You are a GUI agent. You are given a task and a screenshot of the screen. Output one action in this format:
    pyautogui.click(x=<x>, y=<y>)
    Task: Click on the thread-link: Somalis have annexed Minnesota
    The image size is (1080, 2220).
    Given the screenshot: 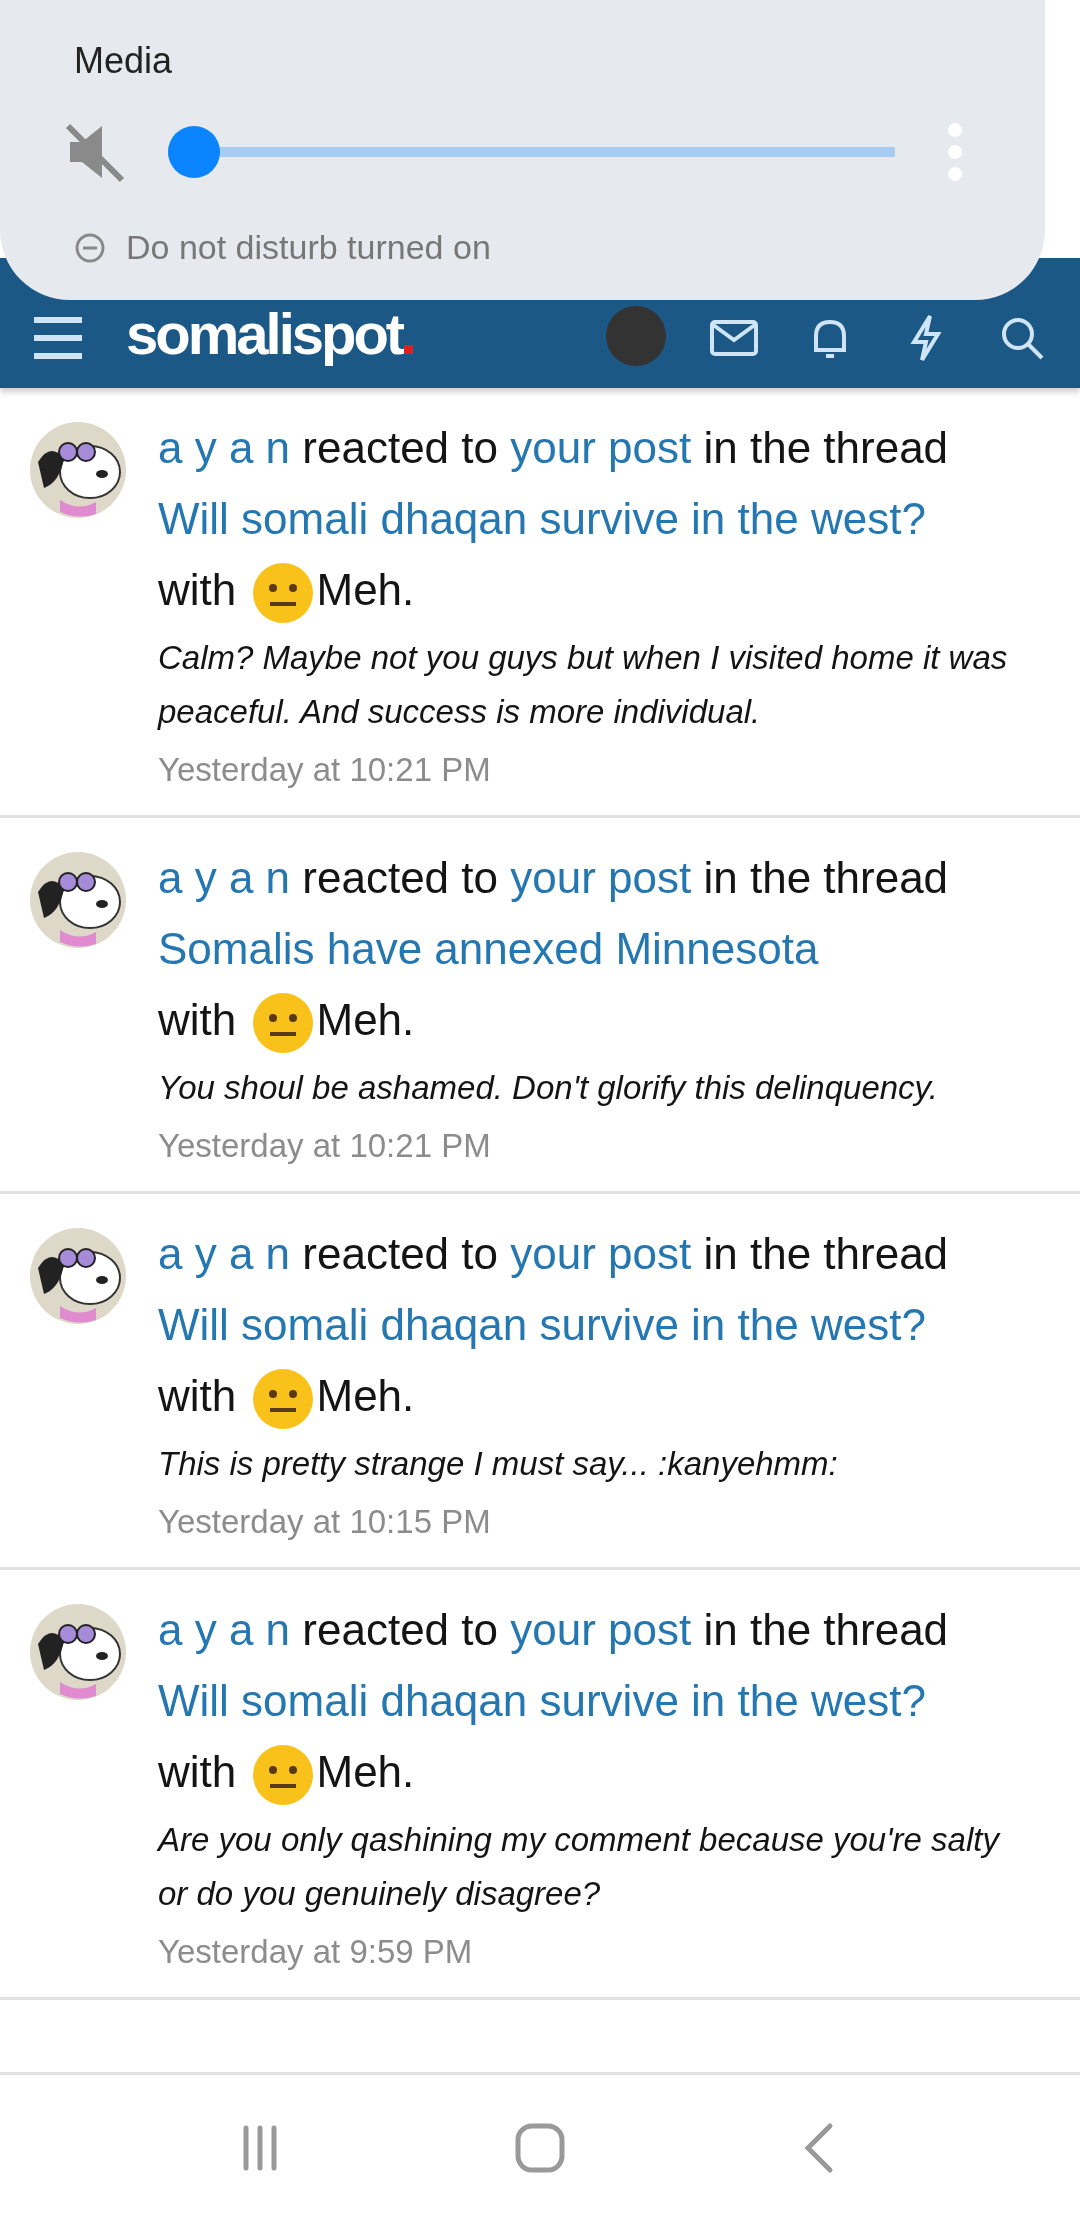 What is the action you would take?
    pyautogui.click(x=488, y=948)
    